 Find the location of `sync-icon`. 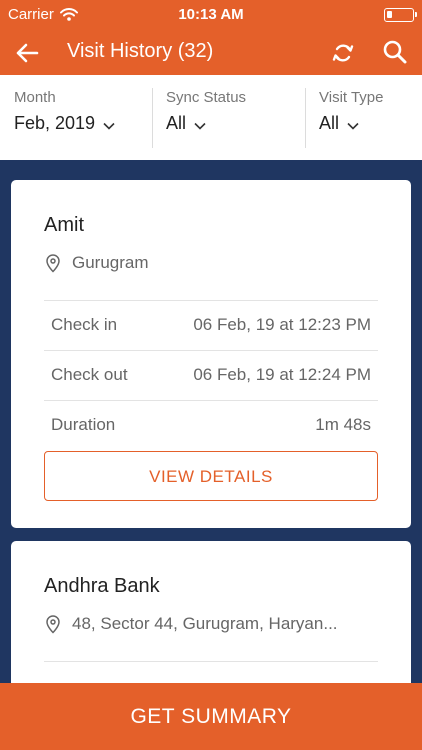

sync-icon is located at coordinates (343, 53).